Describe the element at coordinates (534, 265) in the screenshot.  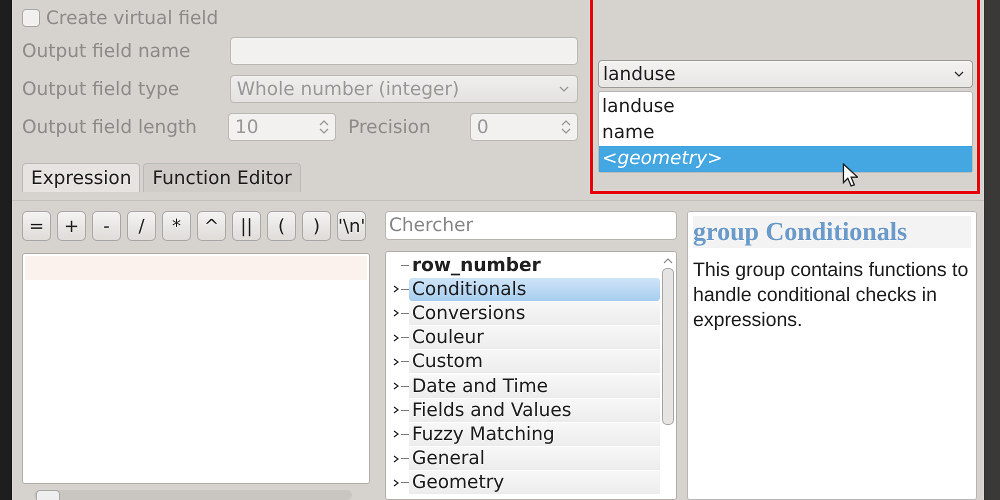
I see `tree-item: row_number` at that location.